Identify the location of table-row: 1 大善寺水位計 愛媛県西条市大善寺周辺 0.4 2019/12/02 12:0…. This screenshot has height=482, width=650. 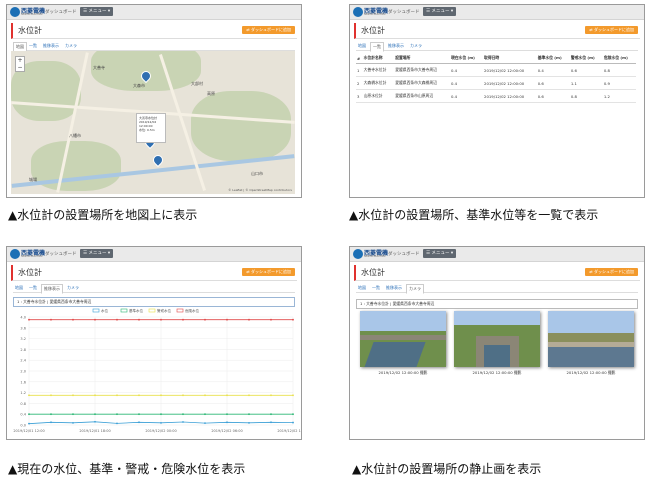
(496, 70).